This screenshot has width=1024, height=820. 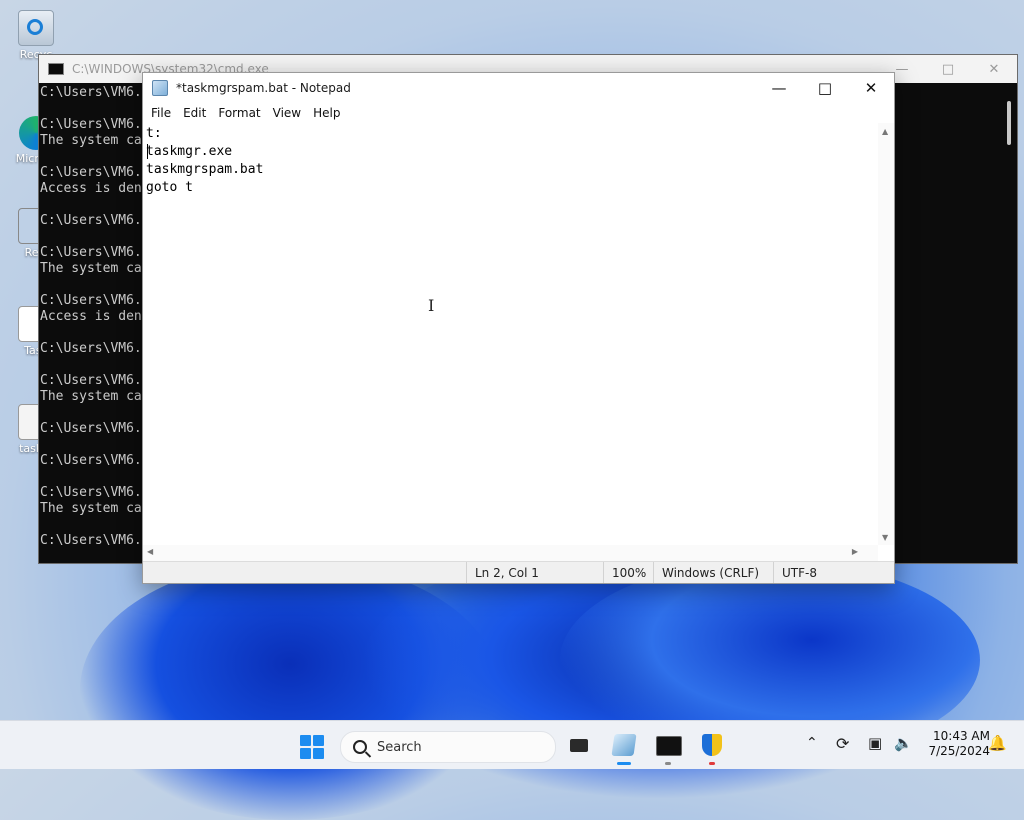 What do you see at coordinates (712, 745) in the screenshot?
I see `shield-icon` at bounding box center [712, 745].